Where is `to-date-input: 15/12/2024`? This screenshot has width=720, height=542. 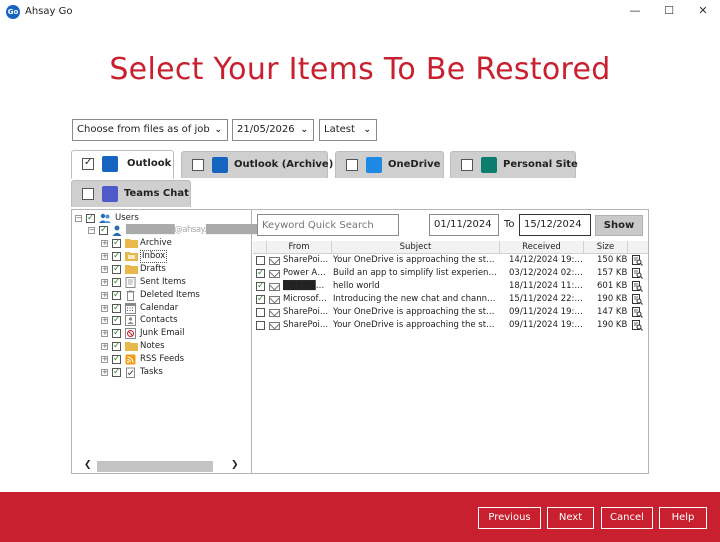 to-date-input: 15/12/2024 is located at coordinates (555, 225).